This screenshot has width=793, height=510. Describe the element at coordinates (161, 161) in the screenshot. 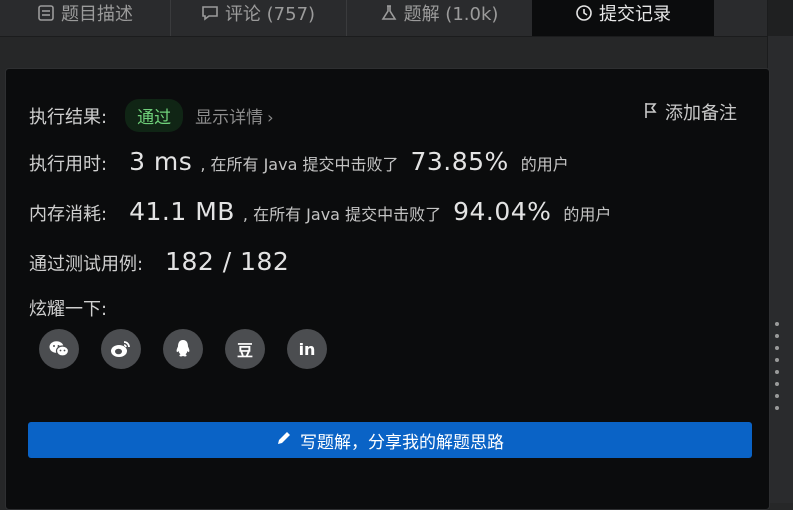

I see `runtime-value: 3 ms` at that location.